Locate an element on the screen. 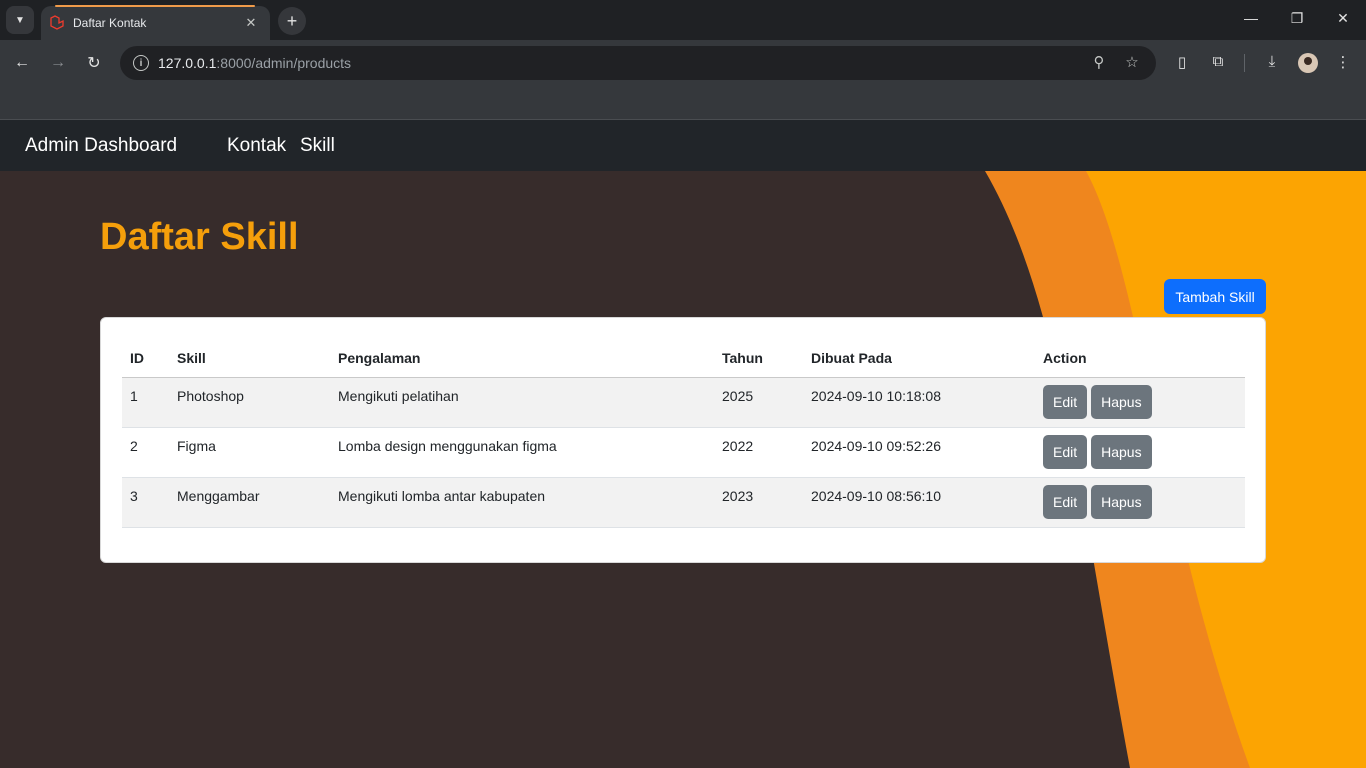 The height and width of the screenshot is (768, 1366). browser-tabstrip: ▼ Daftar Kontak ✕ + — ❐ ✕ is located at coordinates (683, 20).